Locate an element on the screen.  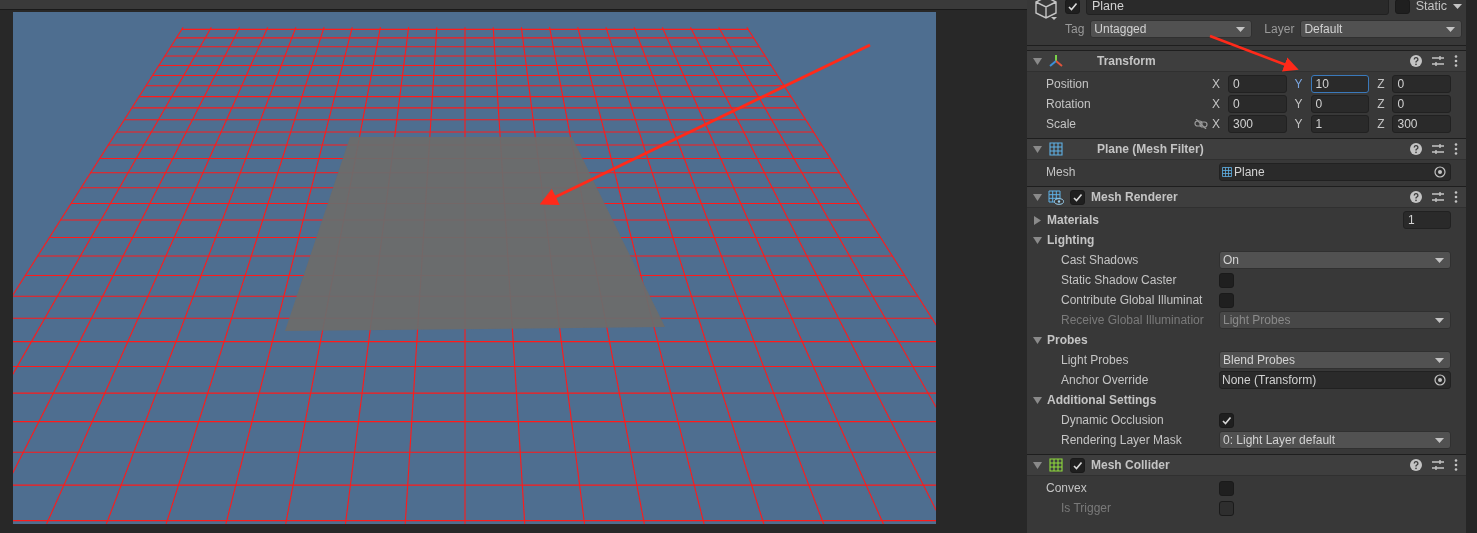
component-header: Mesh Renderer is located at coordinates (1246, 197).